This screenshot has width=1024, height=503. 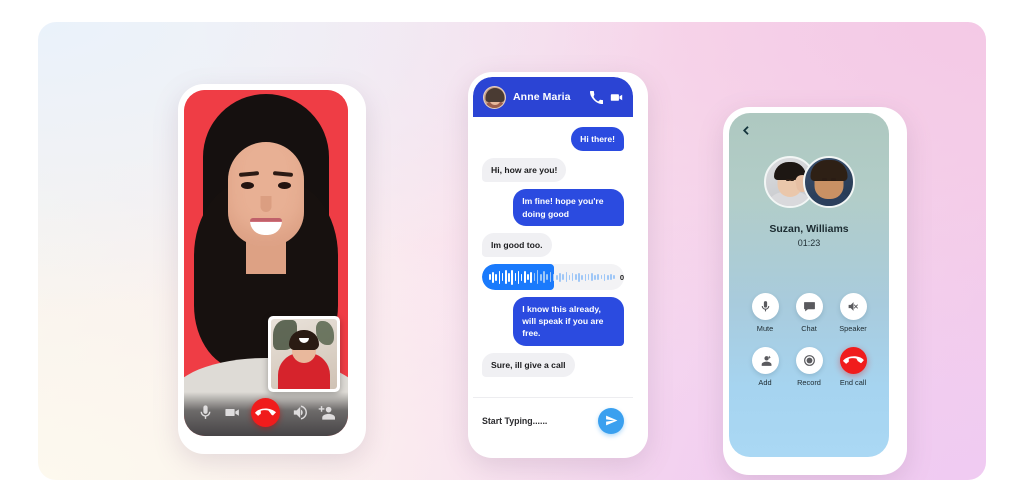 I want to click on speaker-button: Speaker, so click(x=853, y=313).